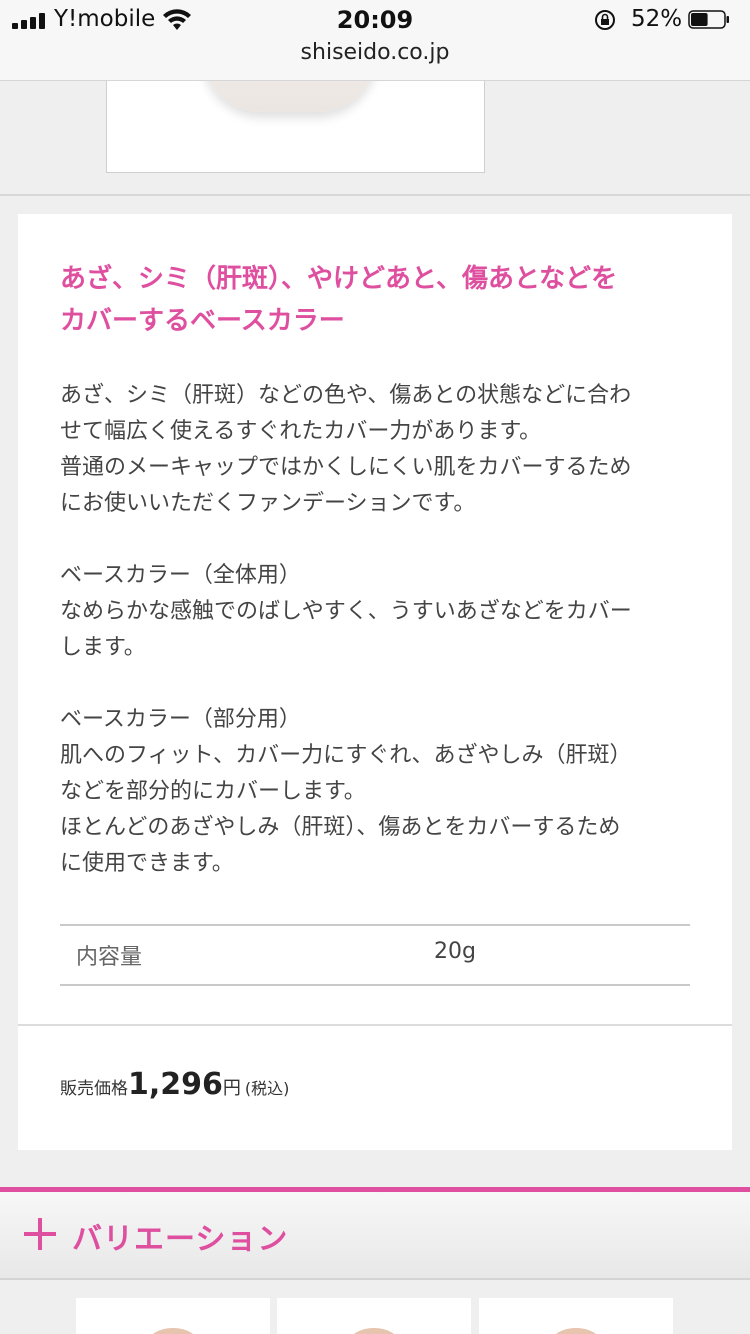  Describe the element at coordinates (40, 1234) in the screenshot. I see `plus-icon` at that location.